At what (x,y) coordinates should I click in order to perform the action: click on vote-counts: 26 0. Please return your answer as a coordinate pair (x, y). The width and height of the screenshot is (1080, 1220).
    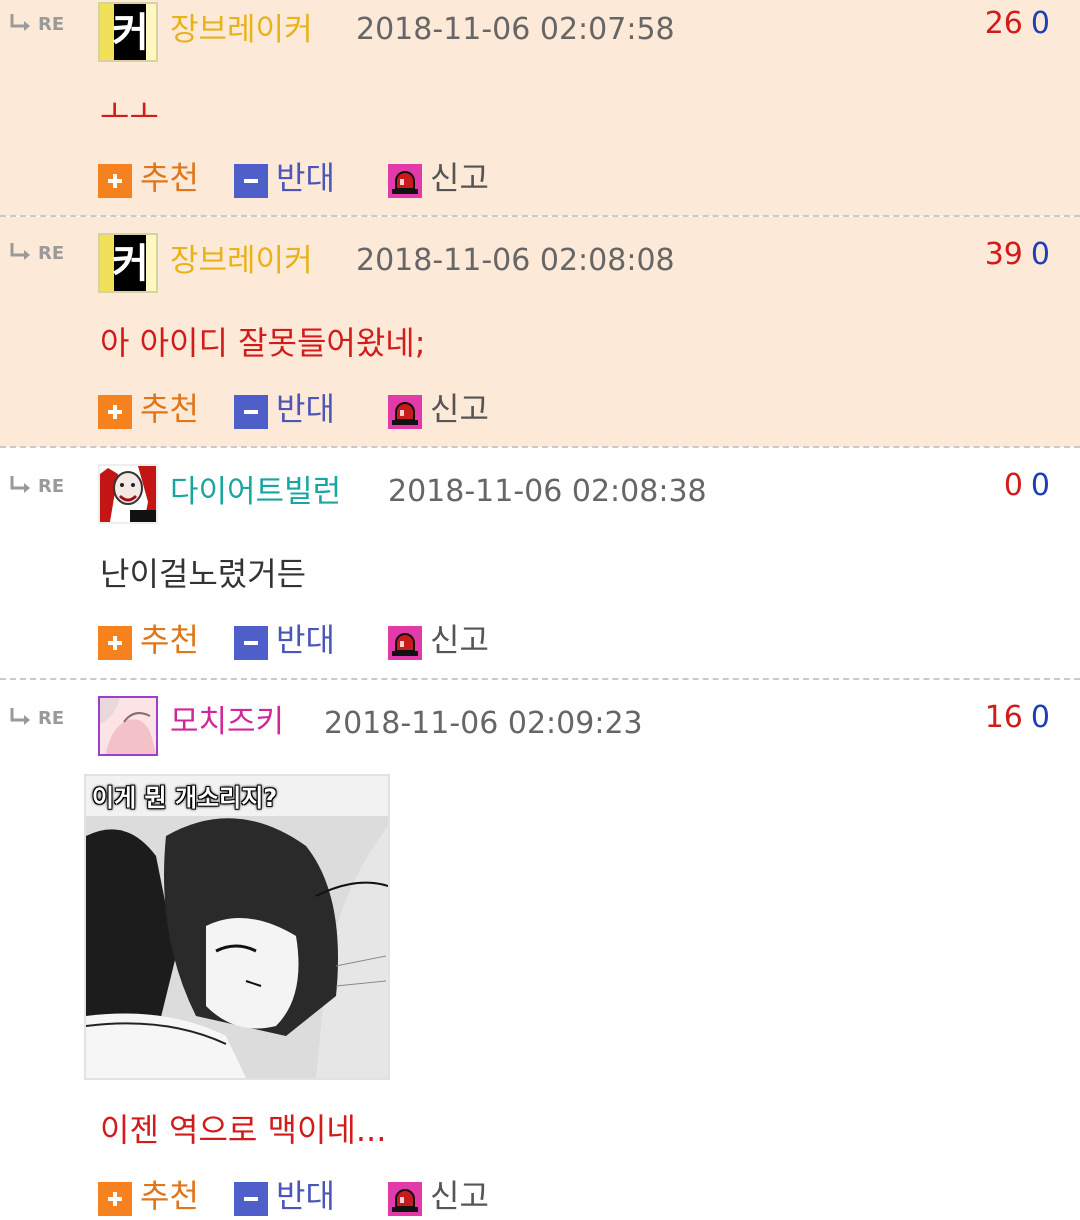
    Looking at the image, I should click on (1017, 24).